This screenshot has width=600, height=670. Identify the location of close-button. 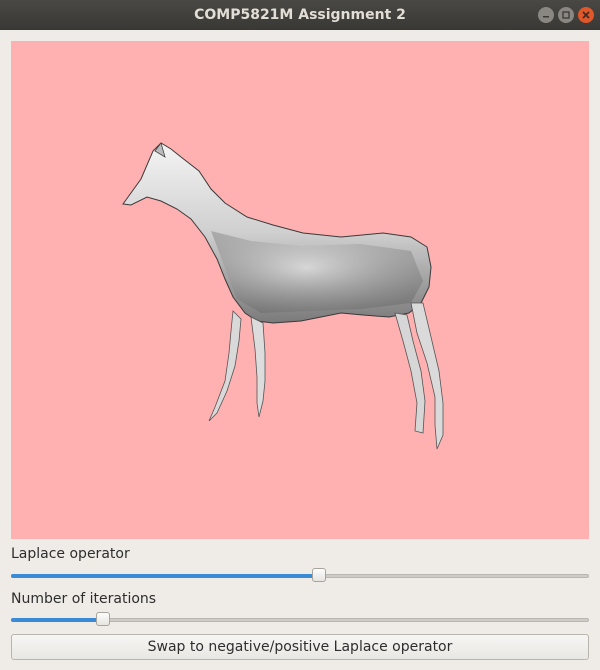
(586, 15).